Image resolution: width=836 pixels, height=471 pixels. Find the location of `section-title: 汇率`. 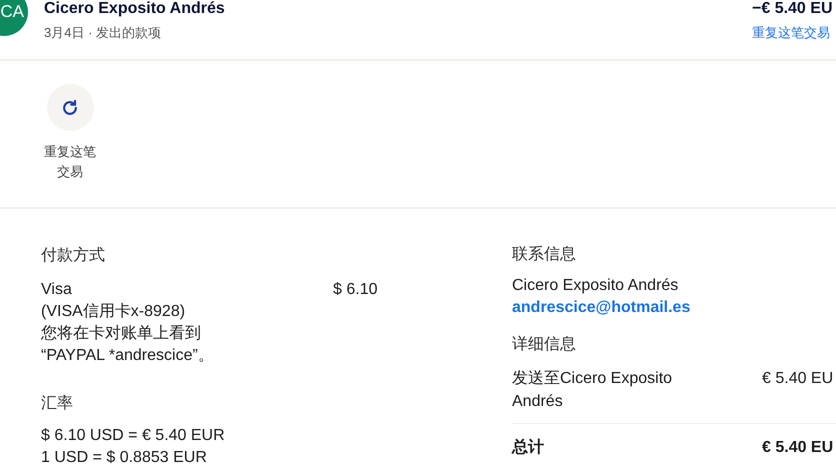

section-title: 汇率 is located at coordinates (57, 404).